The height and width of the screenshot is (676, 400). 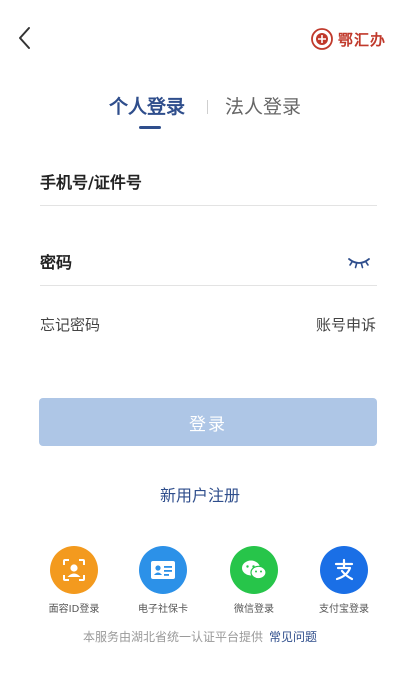 I want to click on alipay-login-button: 支付宝登录, so click(x=344, y=580).